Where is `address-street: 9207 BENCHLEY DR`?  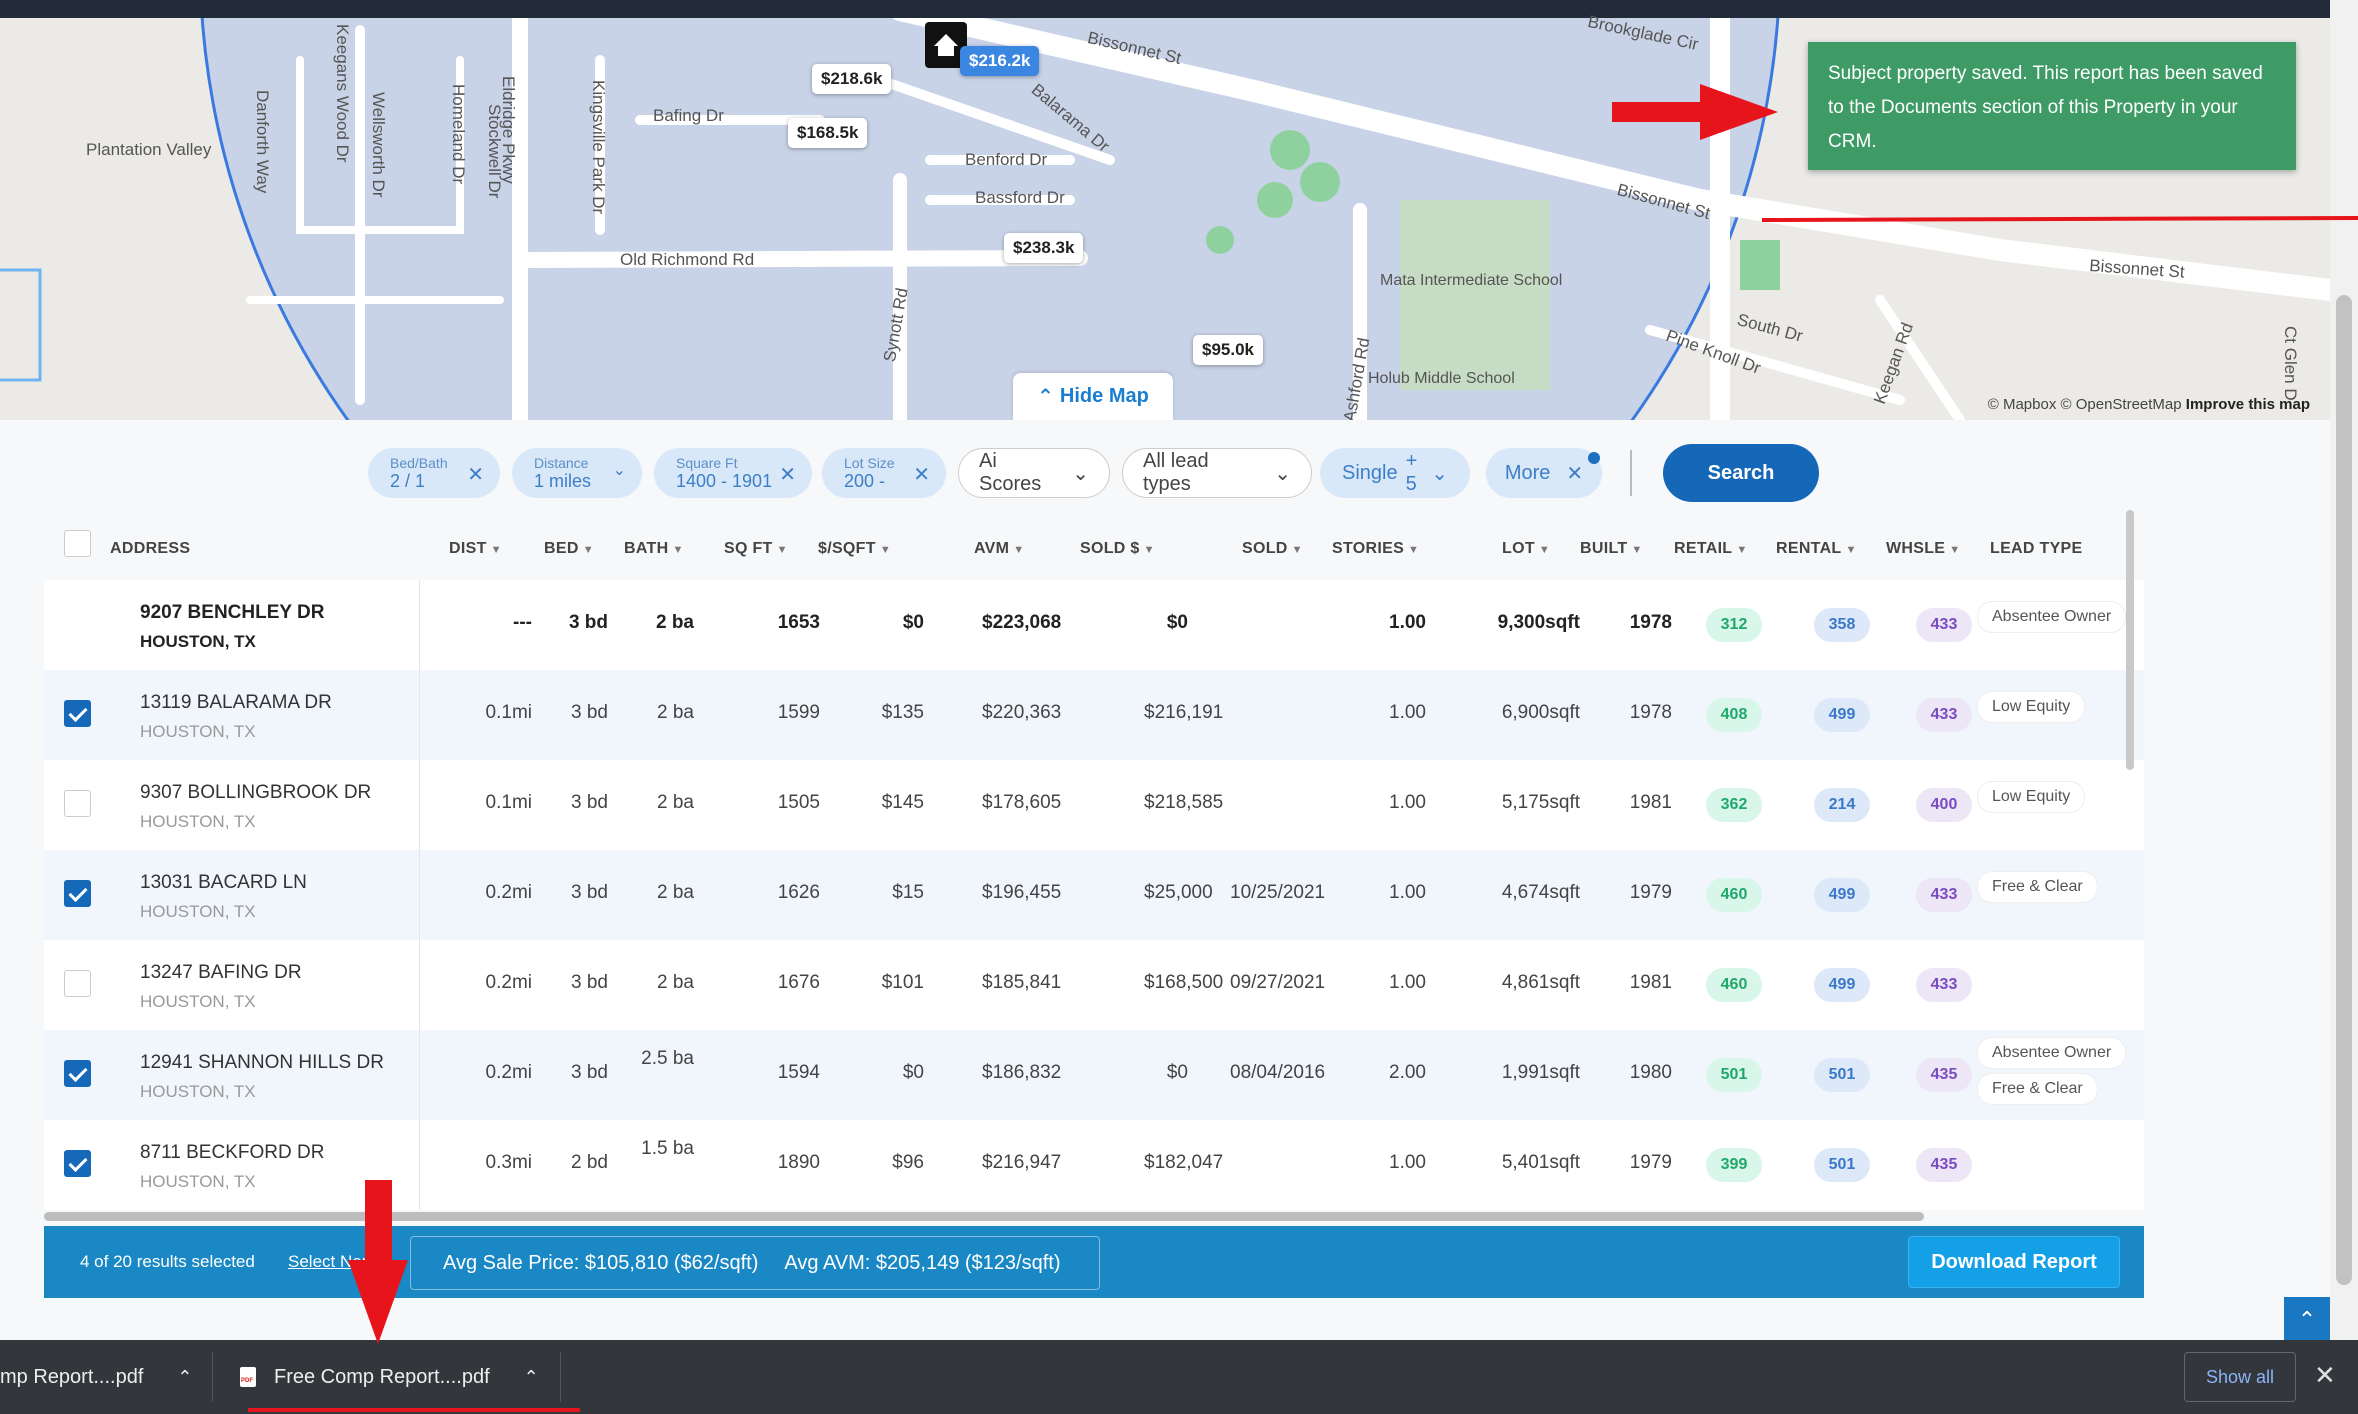 address-street: 9207 BENCHLEY DR is located at coordinates (232, 613).